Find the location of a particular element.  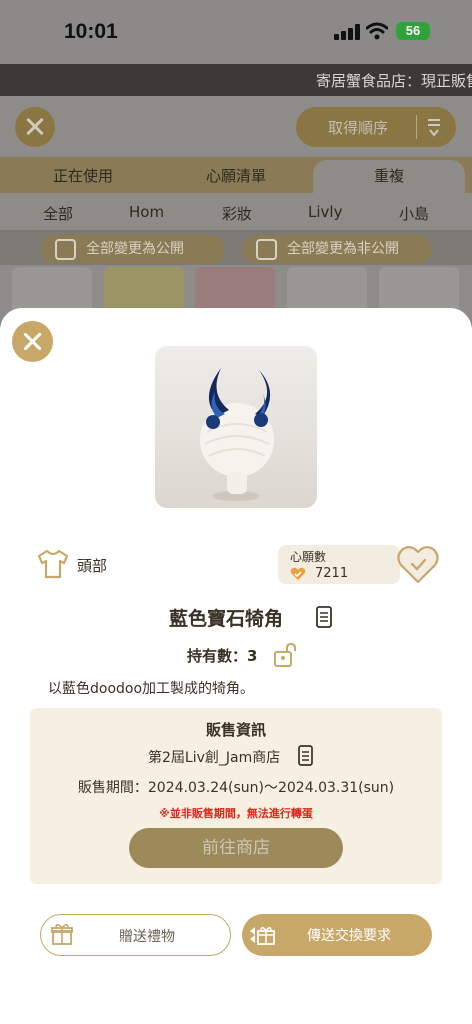

sort-order-icon is located at coordinates (434, 128).